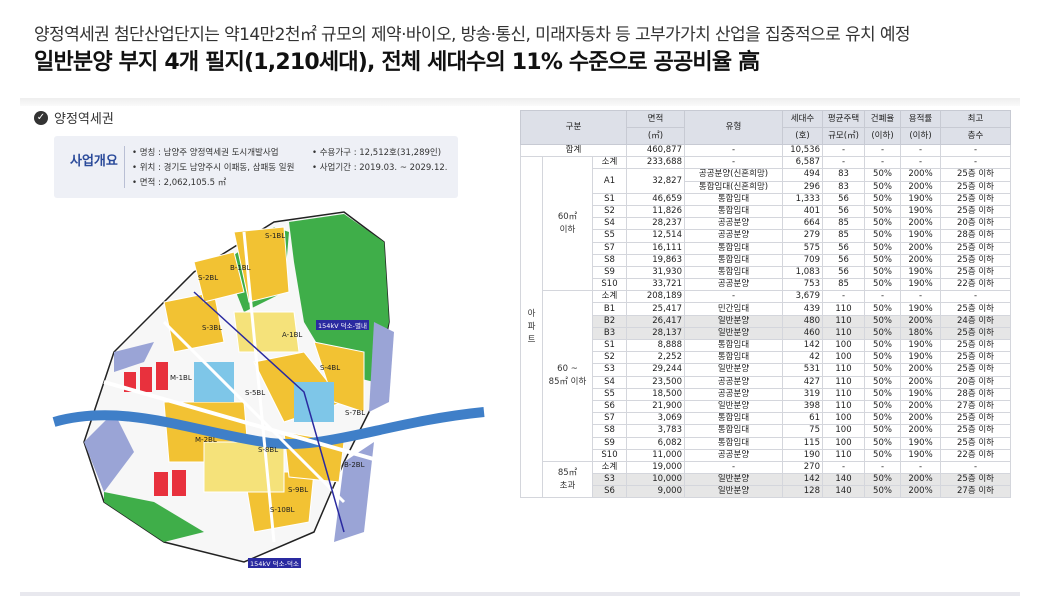  I want to click on cell-code: S9, so click(609, 443).